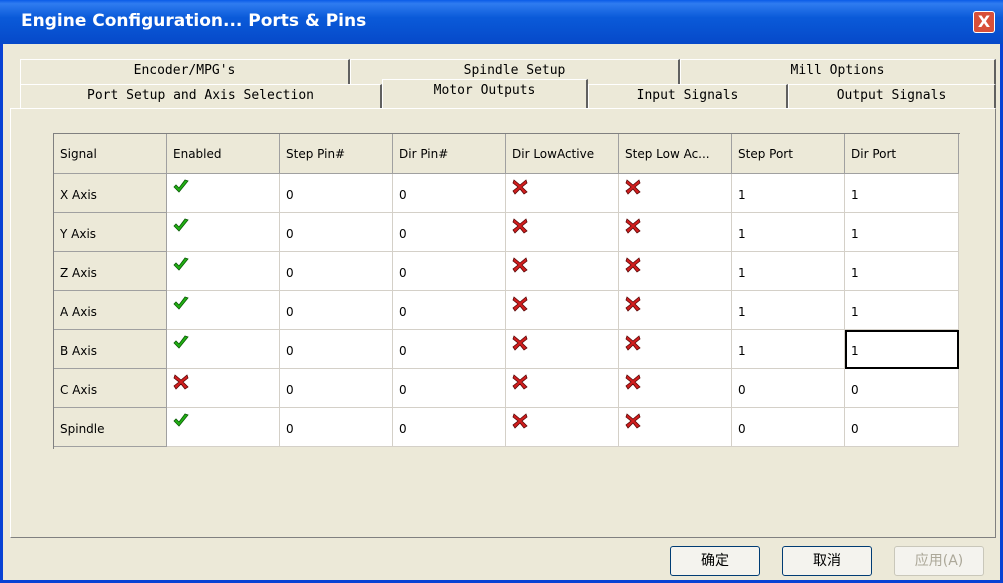 This screenshot has width=1003, height=583. I want to click on col-enabled-header: Enabled, so click(223, 154).